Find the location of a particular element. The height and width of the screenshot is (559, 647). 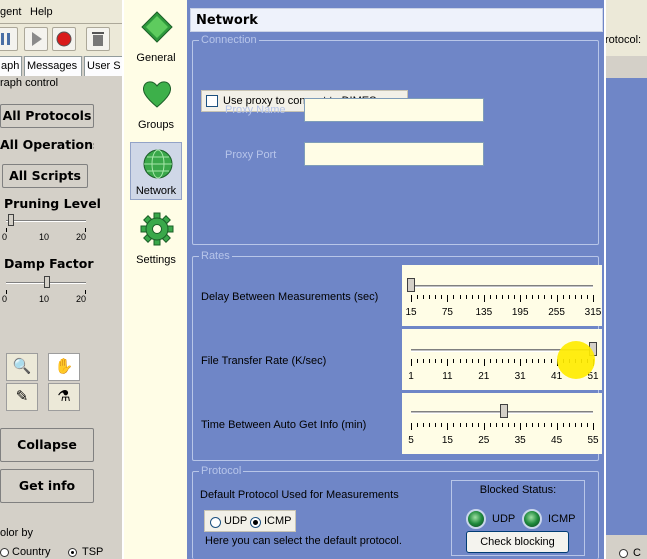

tab-messages: Messages is located at coordinates (53, 66).